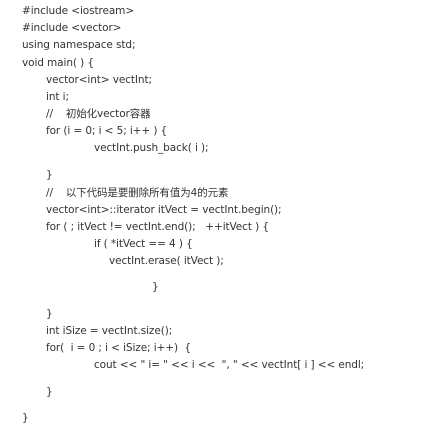 The height and width of the screenshot is (428, 436). I want to click on code-line: vectInt.push_back( i );, so click(151, 148).